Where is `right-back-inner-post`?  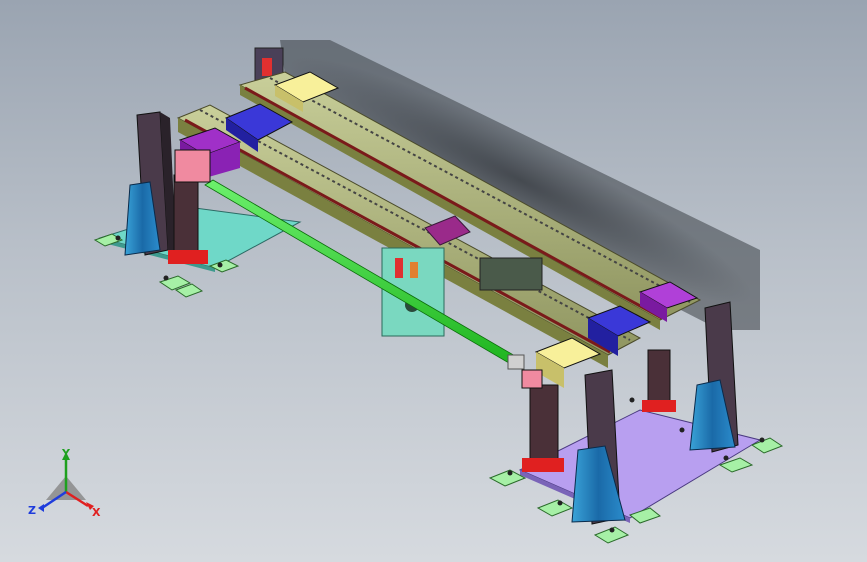 right-back-inner-post is located at coordinates (659, 380).